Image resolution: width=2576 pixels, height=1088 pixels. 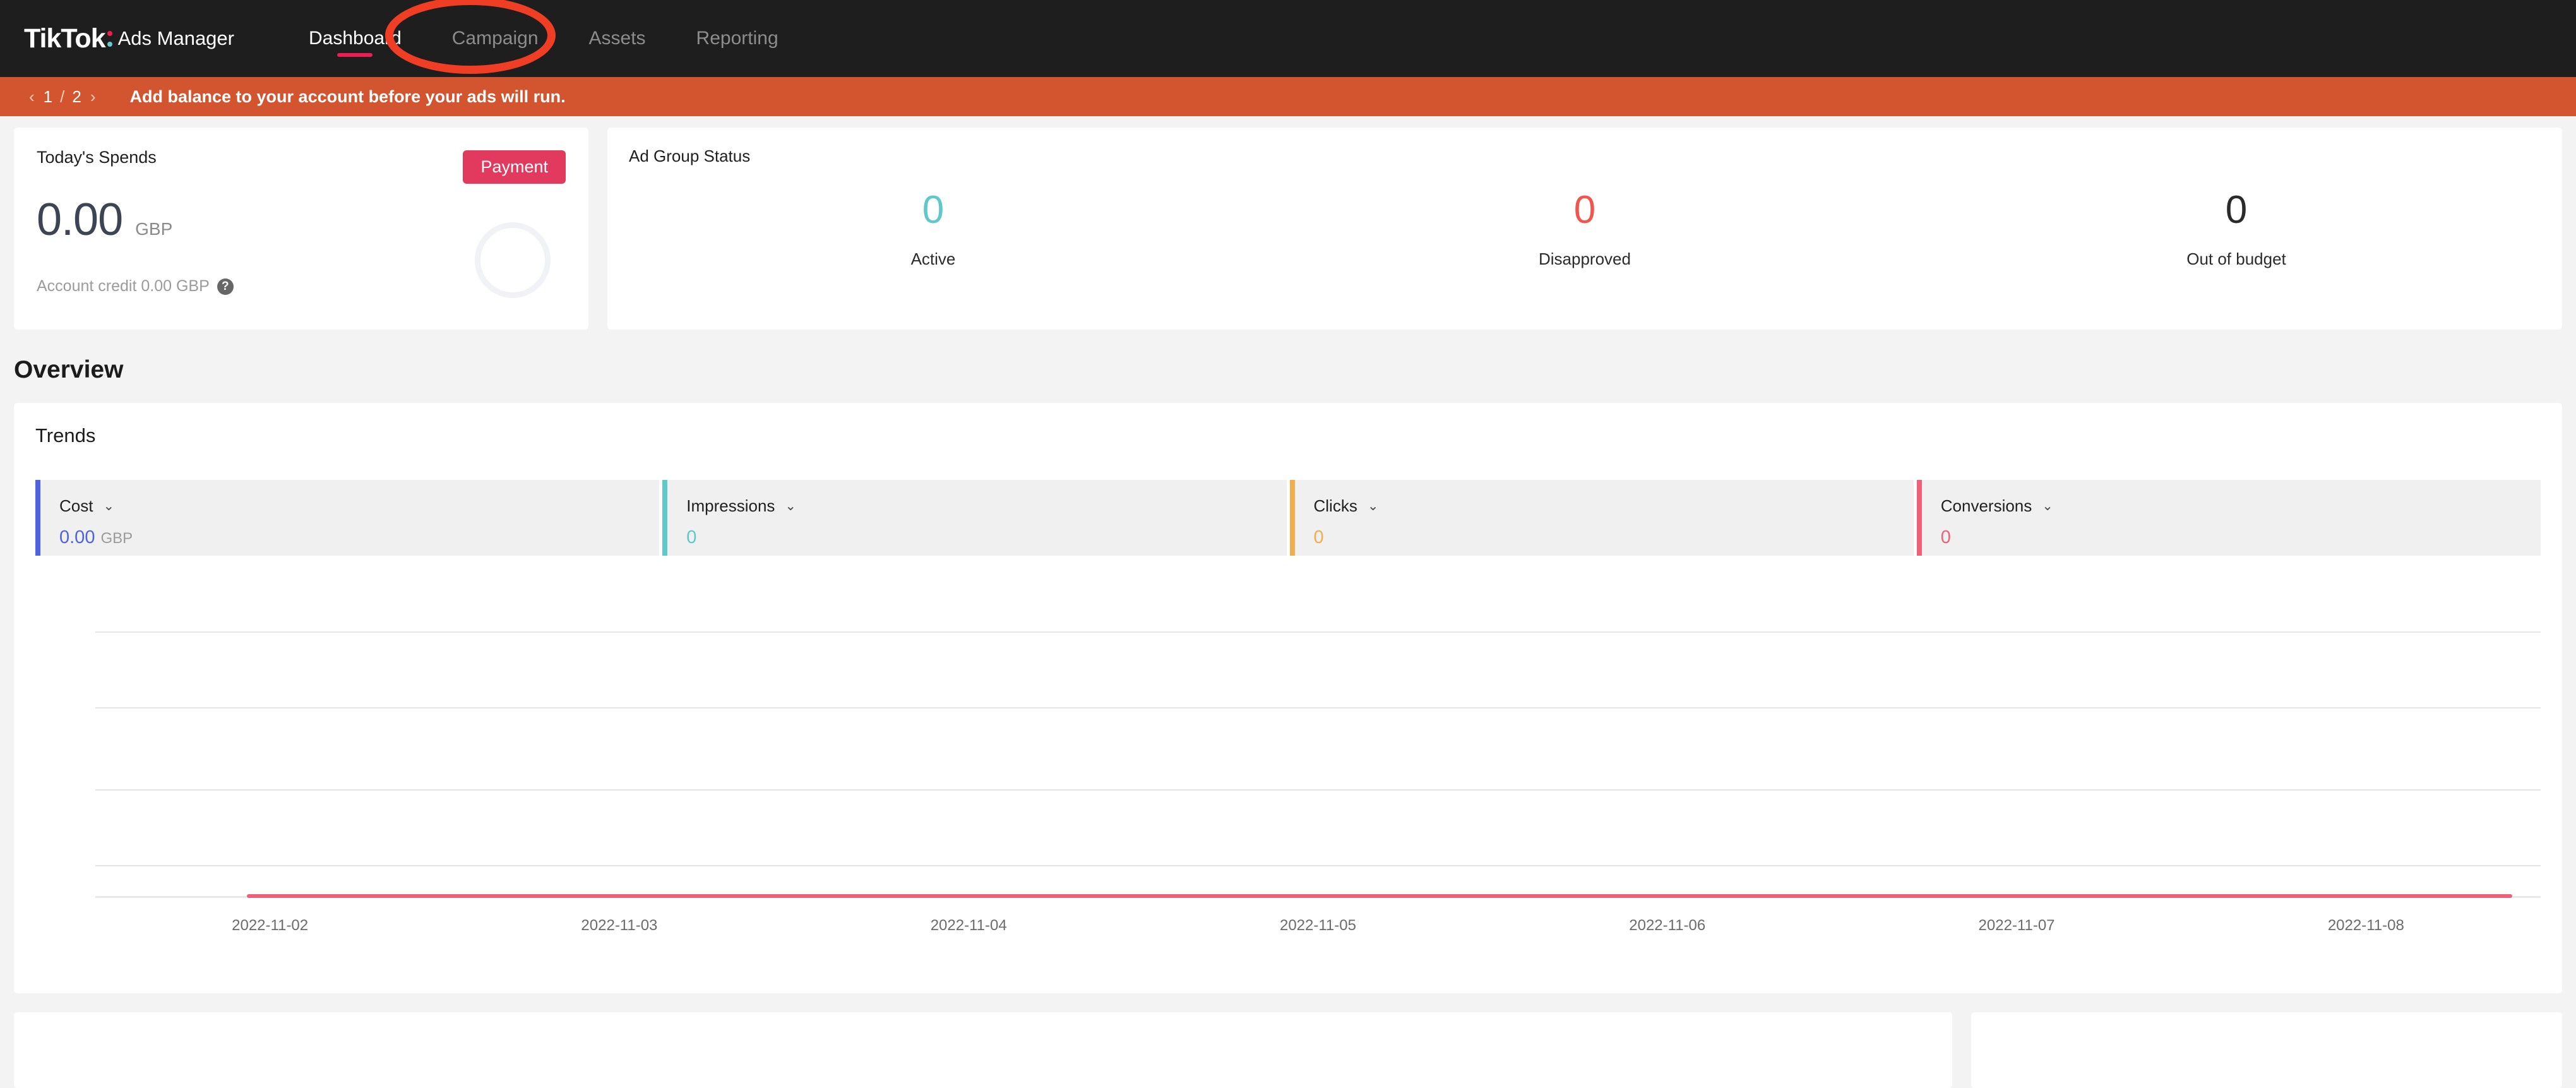 I want to click on status-metric-active-value: 0, so click(x=933, y=210).